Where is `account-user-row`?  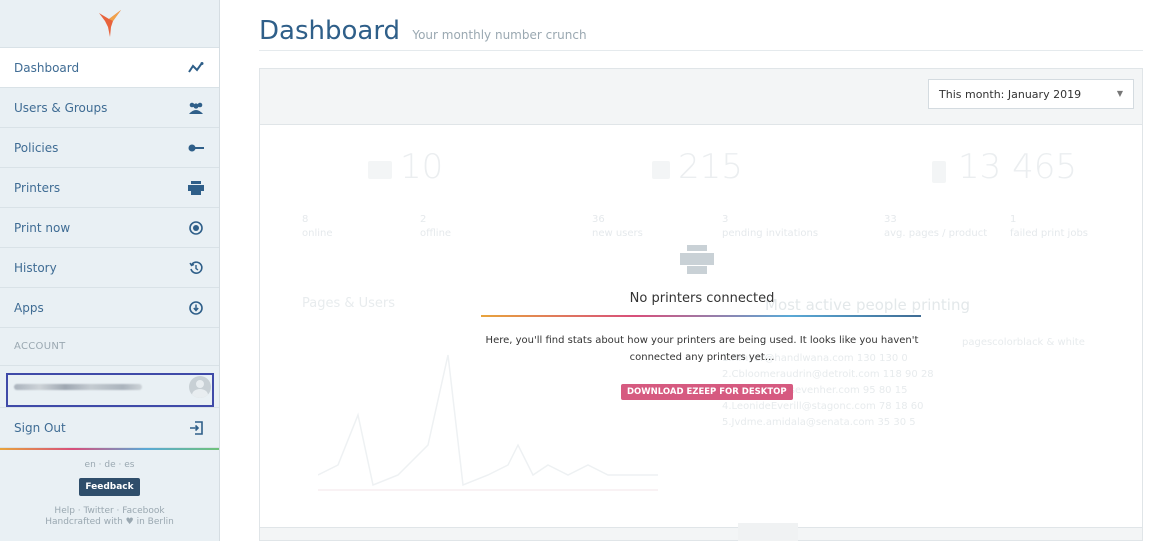
account-user-row is located at coordinates (109, 387).